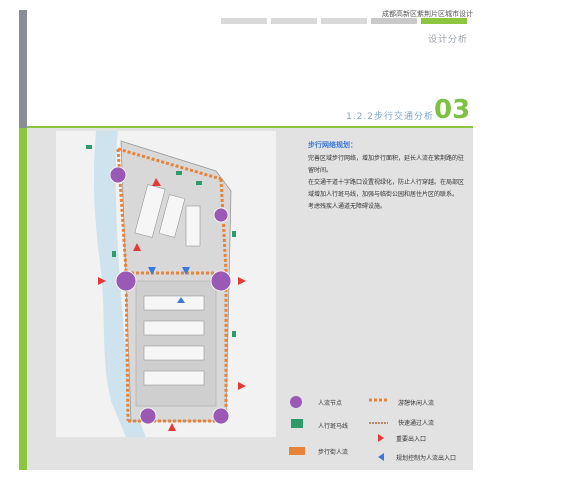  What do you see at coordinates (23, 69) in the screenshot?
I see `left-gray-bar` at bounding box center [23, 69].